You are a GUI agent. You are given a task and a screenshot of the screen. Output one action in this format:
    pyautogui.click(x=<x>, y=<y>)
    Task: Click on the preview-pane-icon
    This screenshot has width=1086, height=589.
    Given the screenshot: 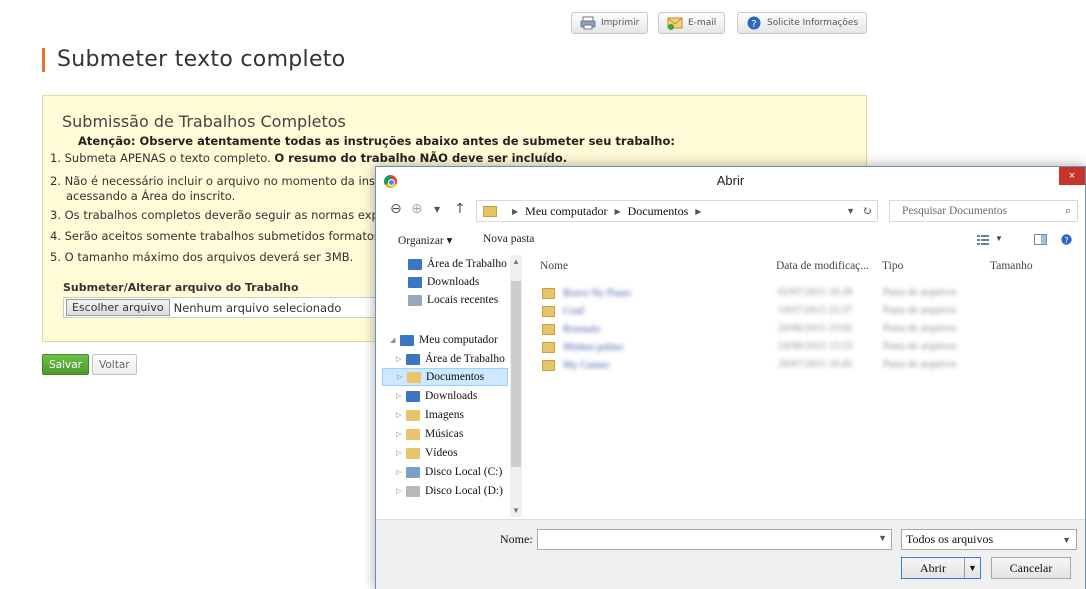 What is the action you would take?
    pyautogui.click(x=1040, y=239)
    